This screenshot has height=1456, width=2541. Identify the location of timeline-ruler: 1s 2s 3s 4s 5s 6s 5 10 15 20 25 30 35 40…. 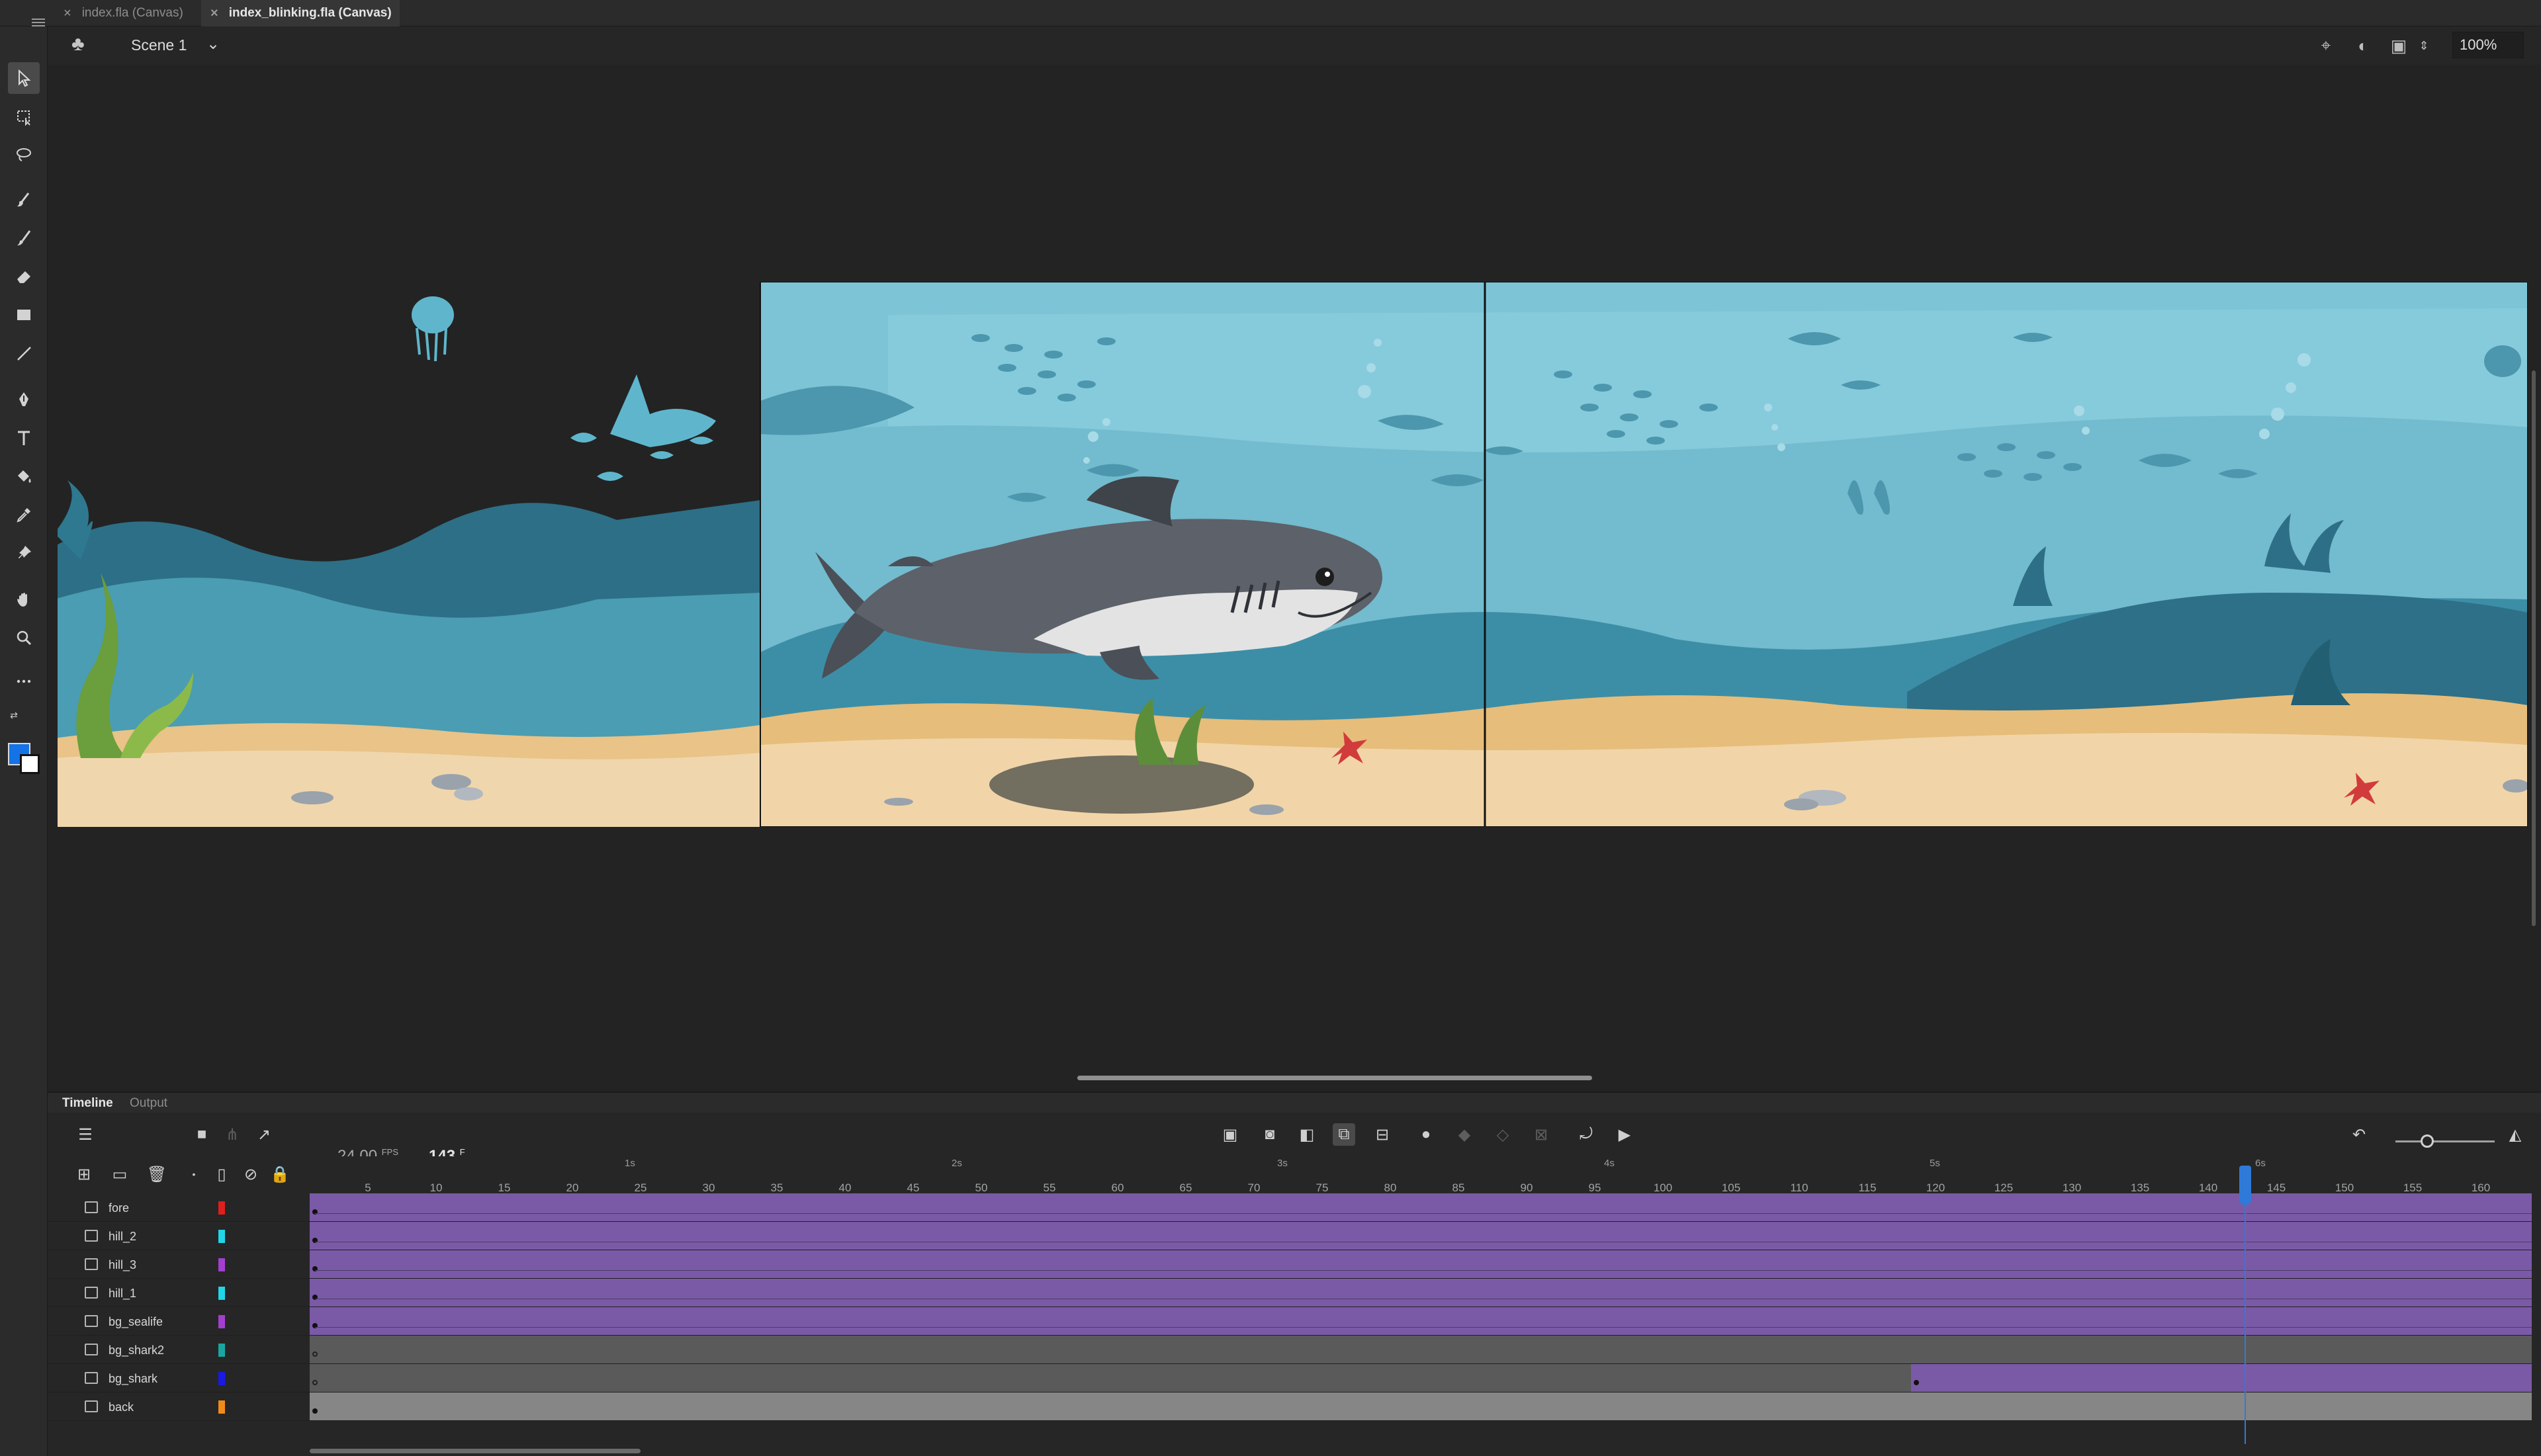
(1421, 1175).